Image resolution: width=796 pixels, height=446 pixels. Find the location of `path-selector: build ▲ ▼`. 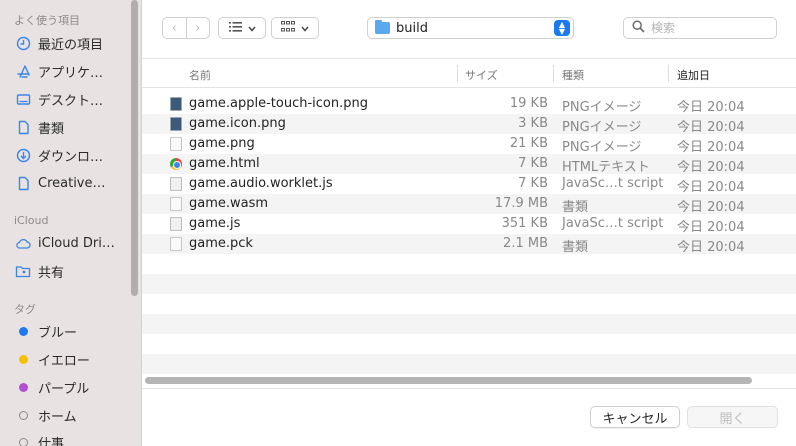

path-selector: build ▲ ▼ is located at coordinates (470, 28).